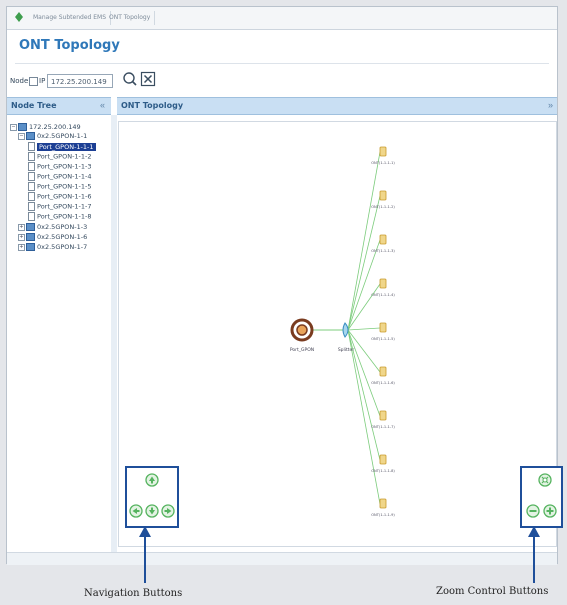 The image size is (567, 605). What do you see at coordinates (133, 593) in the screenshot?
I see `navigation-annotation: Navigation Buttons` at bounding box center [133, 593].